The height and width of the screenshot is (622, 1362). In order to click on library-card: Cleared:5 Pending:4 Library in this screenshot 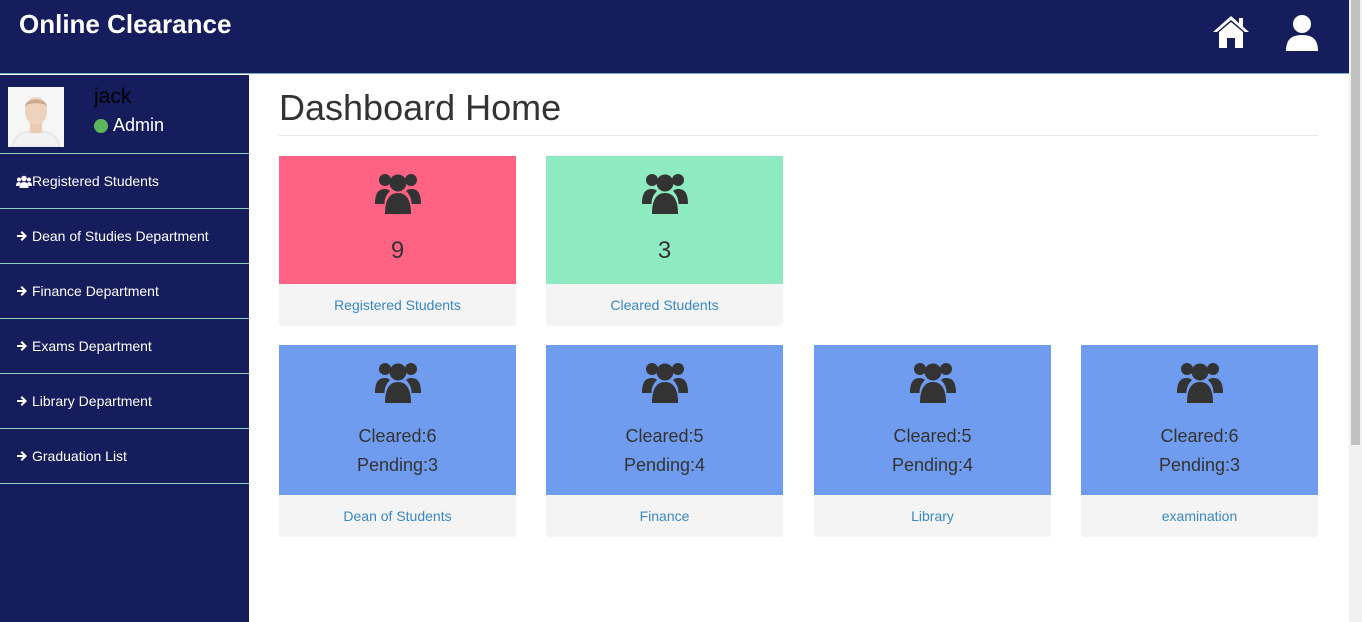, I will do `click(932, 441)`.